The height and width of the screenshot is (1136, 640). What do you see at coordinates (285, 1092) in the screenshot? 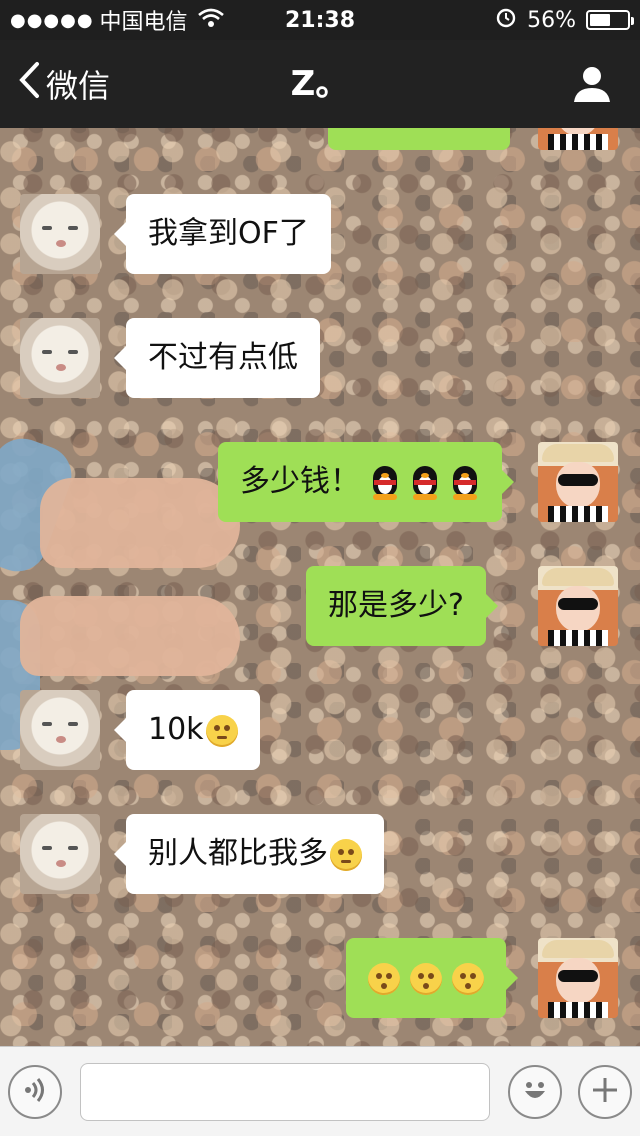
I see `message-input` at bounding box center [285, 1092].